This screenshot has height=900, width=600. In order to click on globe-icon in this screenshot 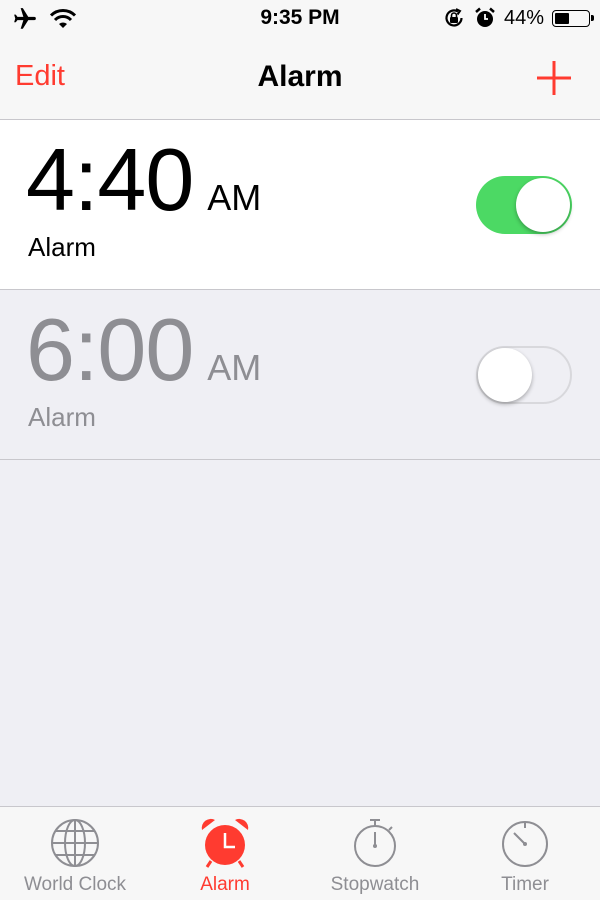, I will do `click(75, 843)`.